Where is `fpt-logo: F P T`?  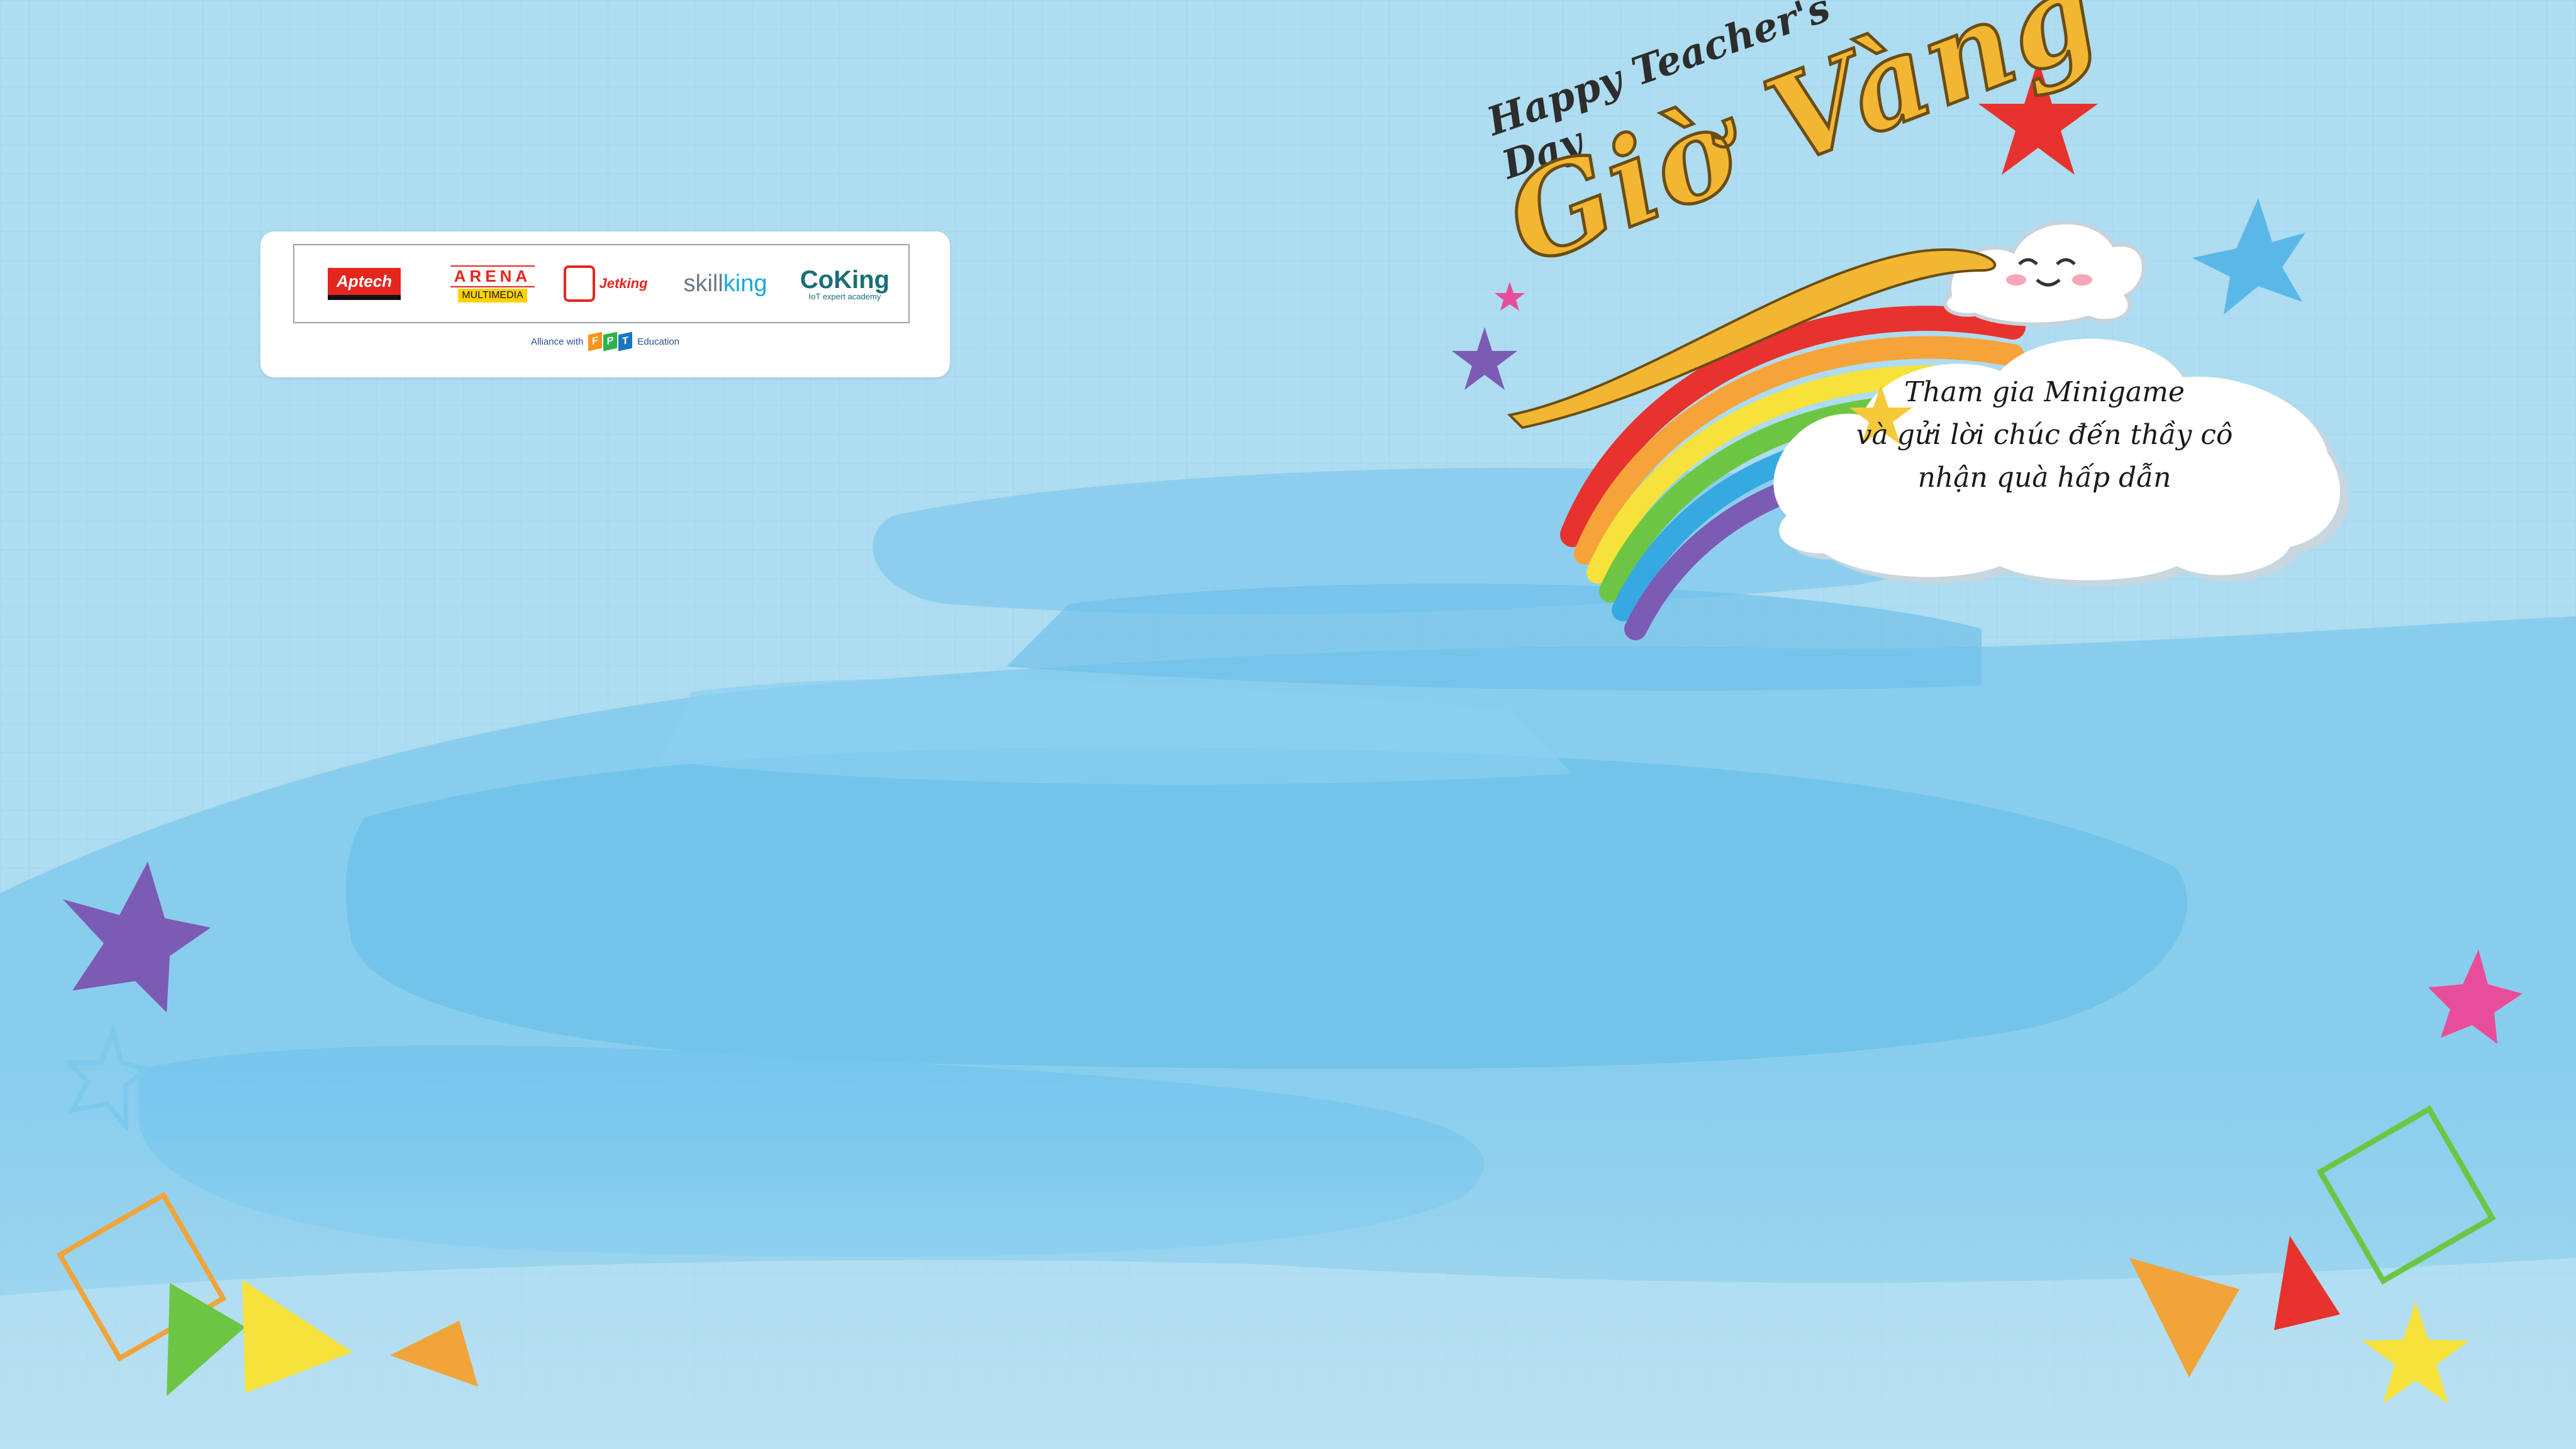 fpt-logo: F P T is located at coordinates (610, 341).